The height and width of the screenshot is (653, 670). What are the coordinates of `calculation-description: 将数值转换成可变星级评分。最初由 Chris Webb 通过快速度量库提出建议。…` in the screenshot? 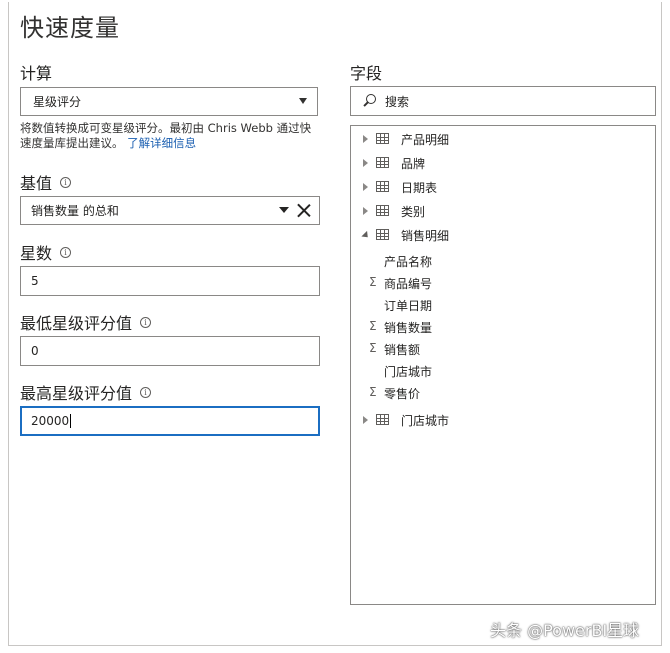 It's located at (170, 136).